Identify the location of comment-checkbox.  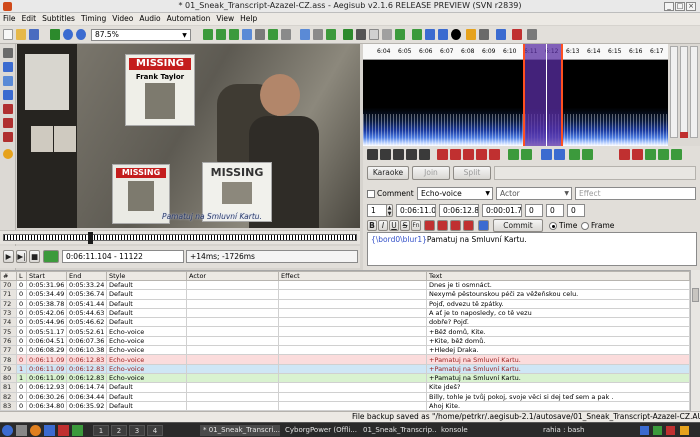
(371, 194).